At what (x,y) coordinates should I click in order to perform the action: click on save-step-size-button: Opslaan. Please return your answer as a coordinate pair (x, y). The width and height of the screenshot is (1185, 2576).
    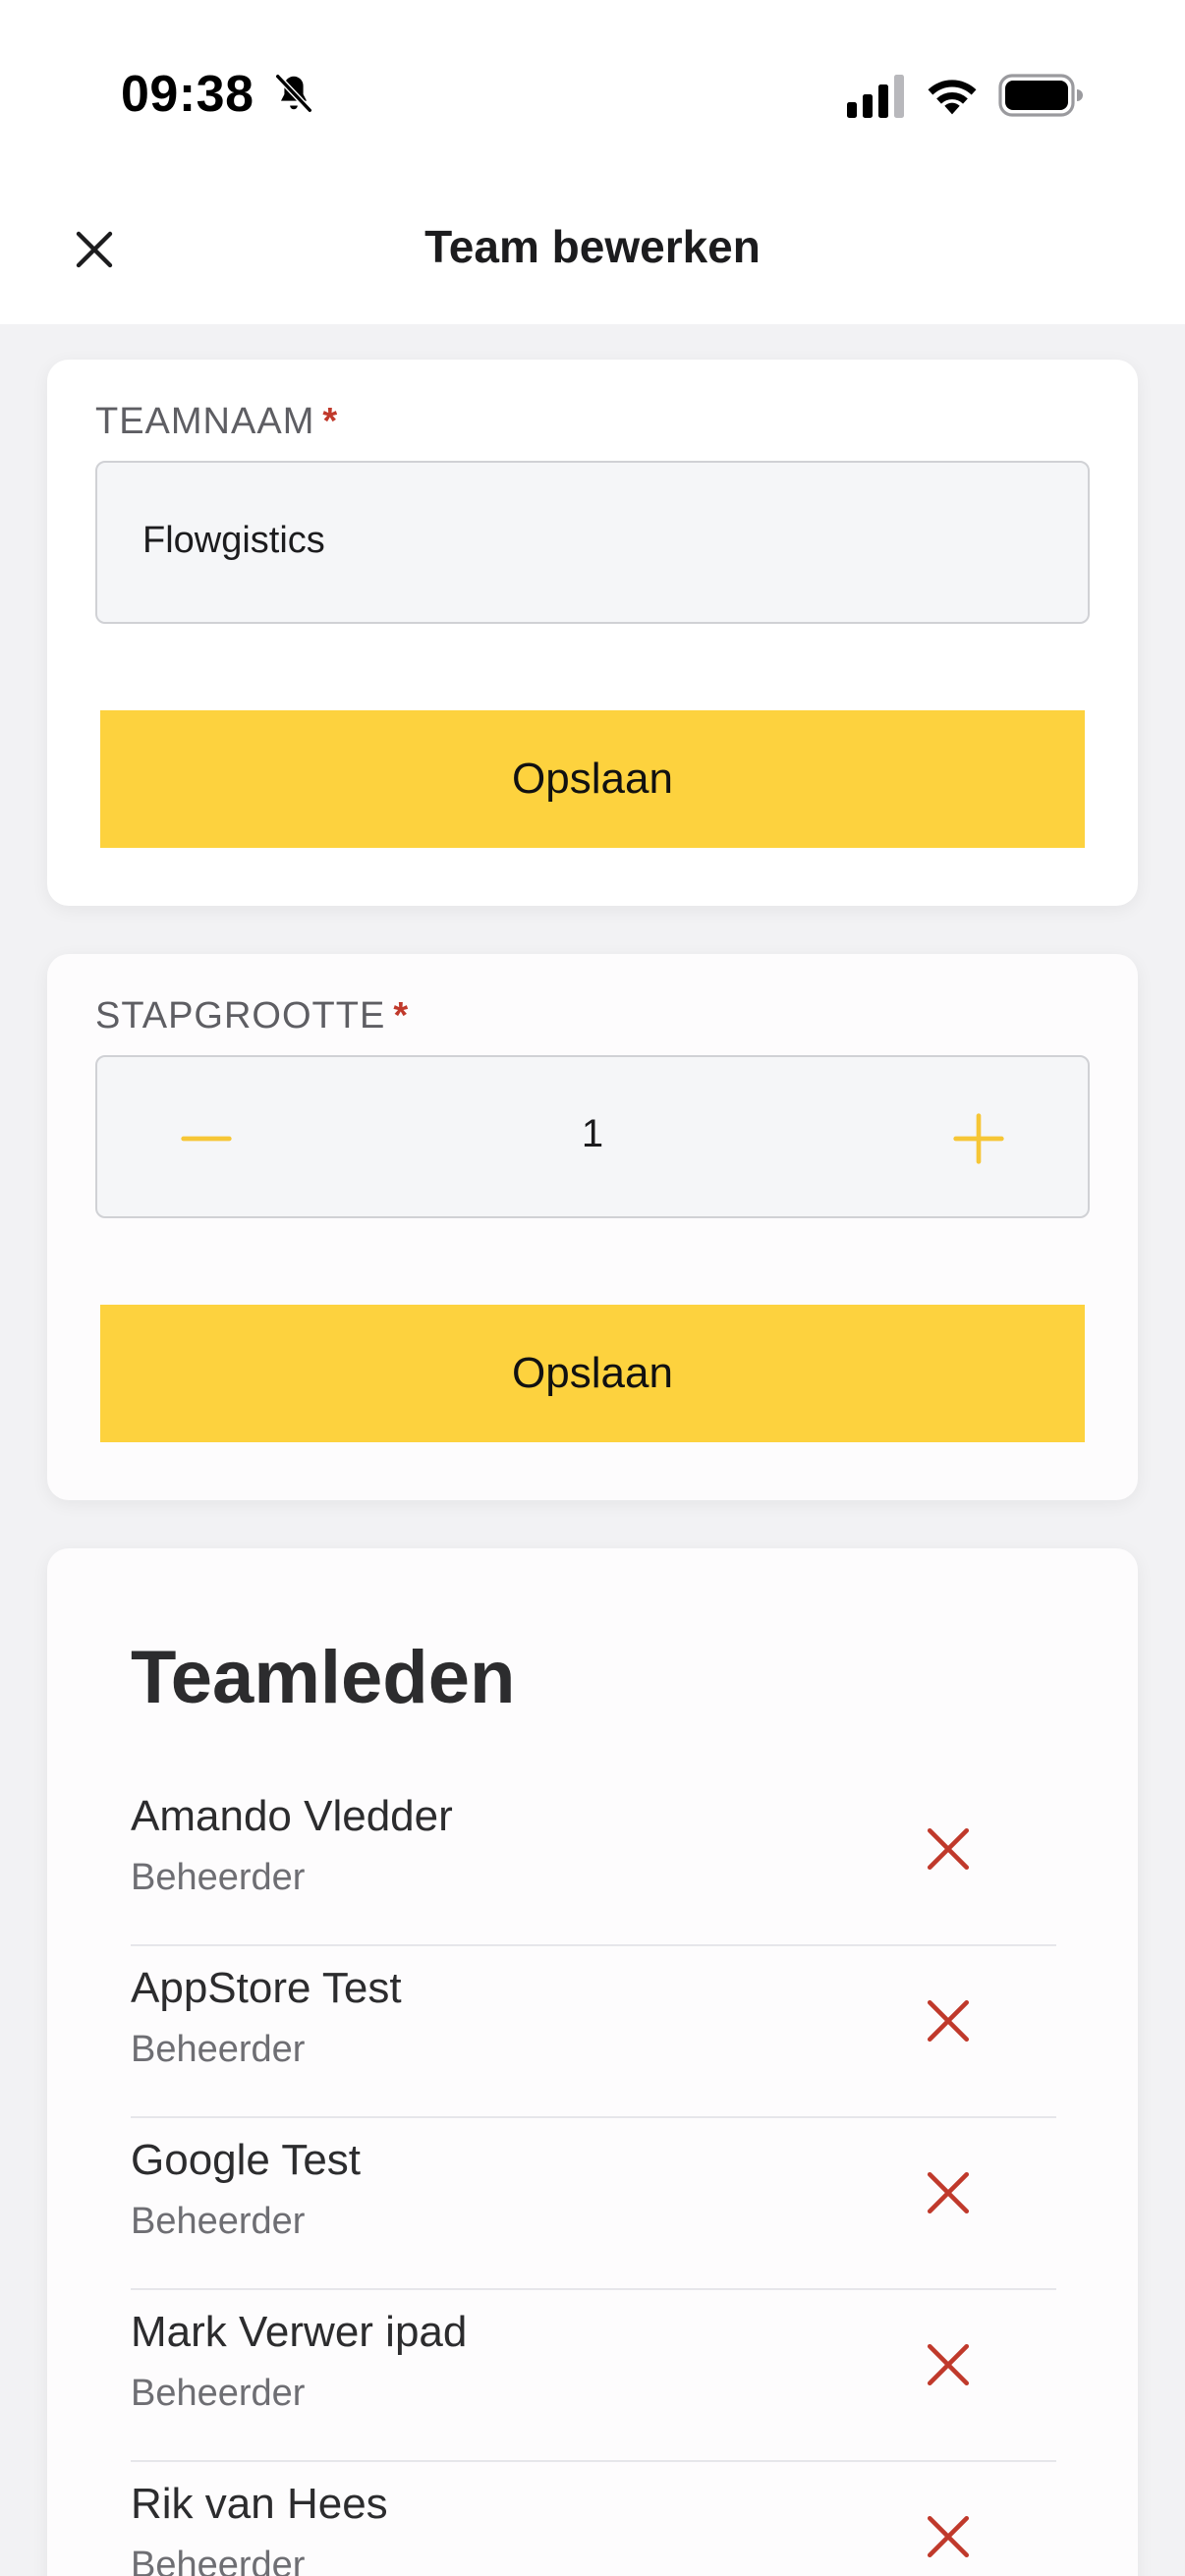
    Looking at the image, I should click on (592, 1373).